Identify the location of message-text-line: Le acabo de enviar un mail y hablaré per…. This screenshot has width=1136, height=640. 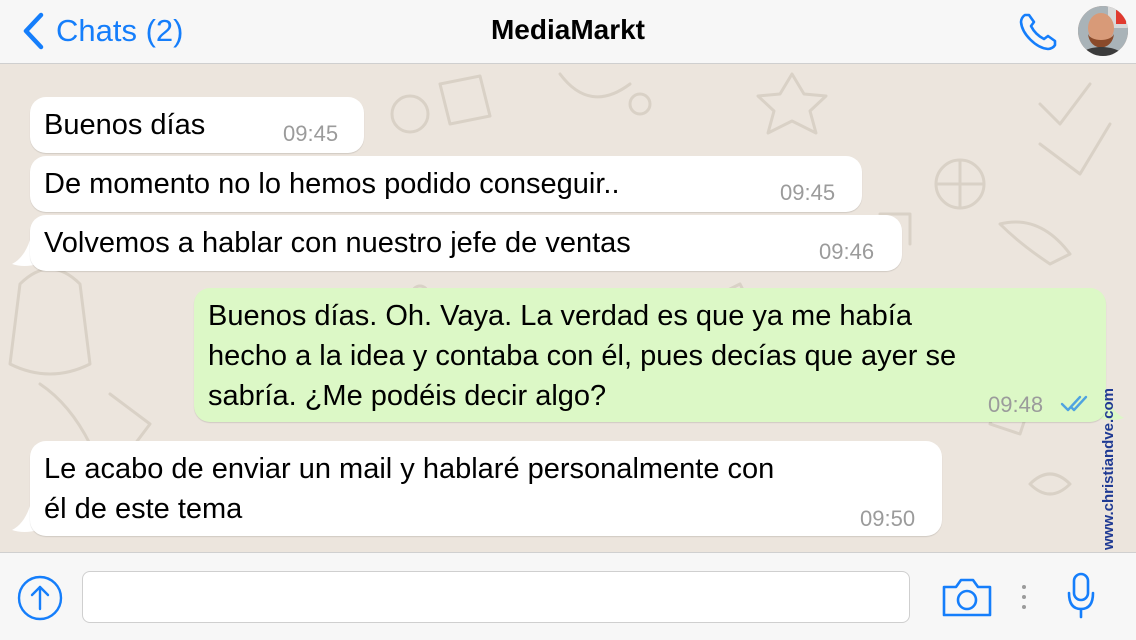
(409, 469).